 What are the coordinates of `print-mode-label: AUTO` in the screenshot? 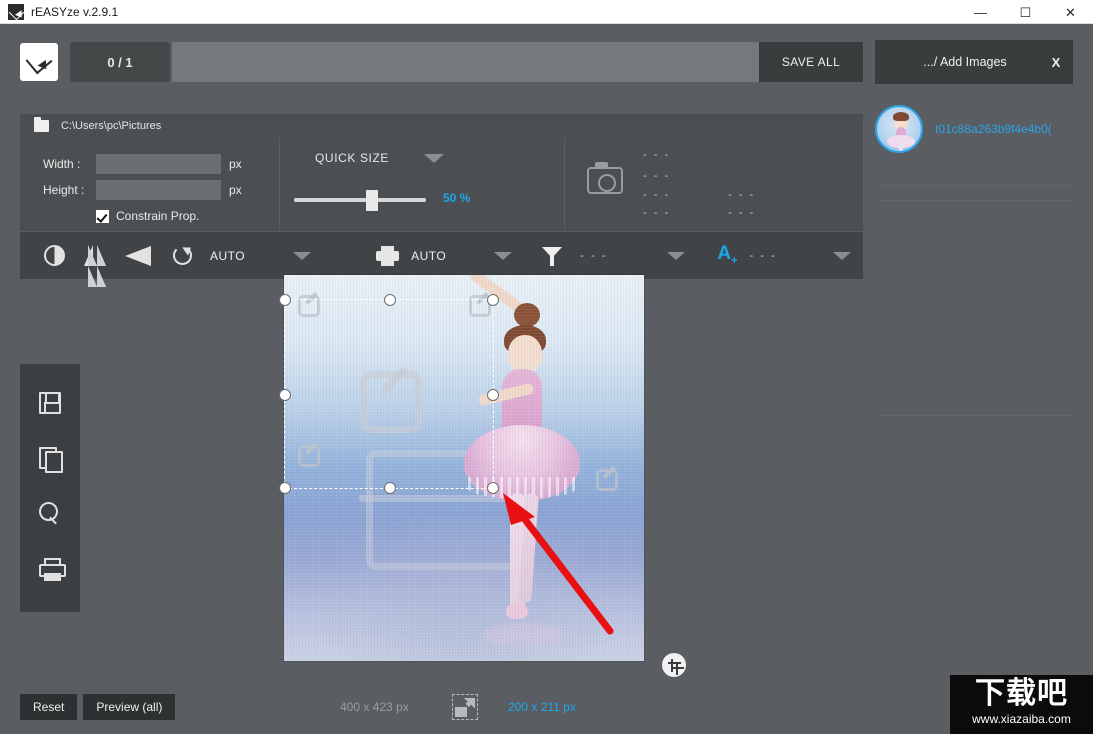 It's located at (429, 255).